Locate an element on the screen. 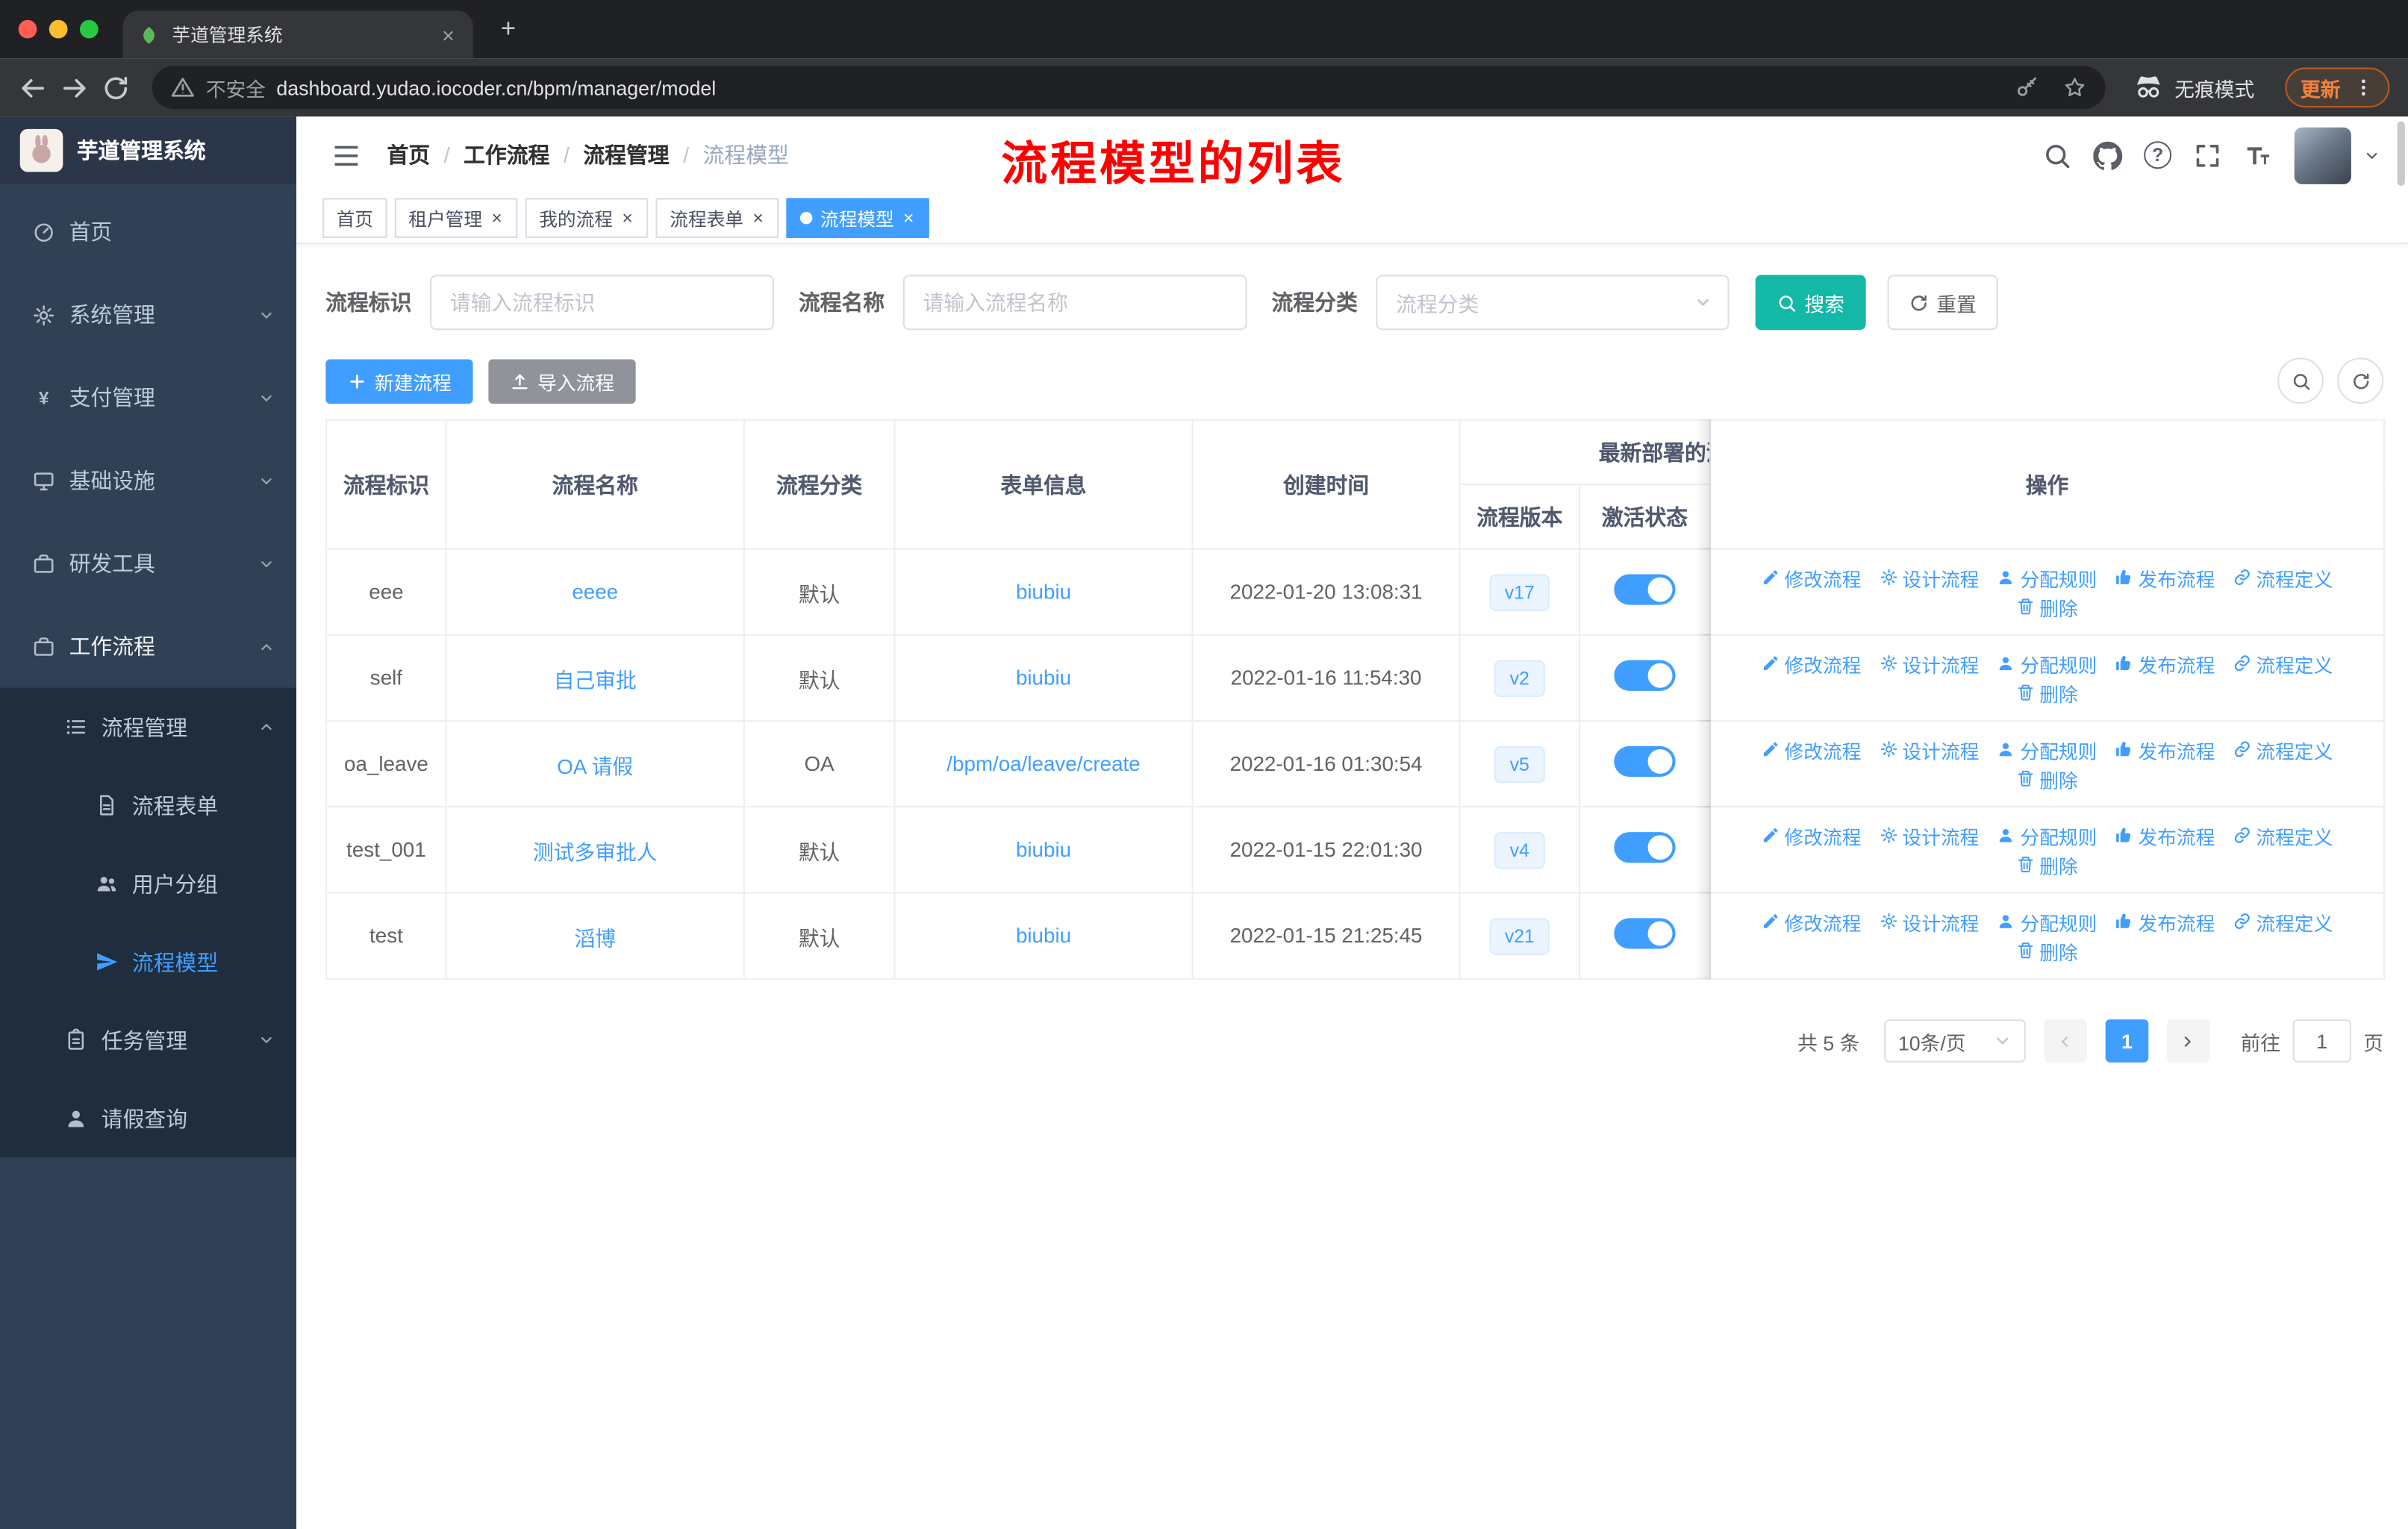 Image resolution: width=2408 pixels, height=1529 pixels. sidebar-item-process-management: 流程管理 is located at coordinates (148, 727).